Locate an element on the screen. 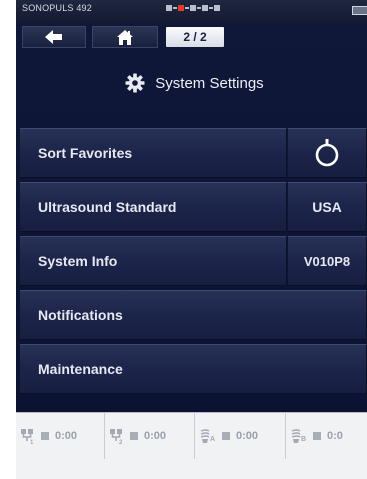 This screenshot has height=479, width=367. electrode-1-icon: 1 is located at coordinates (28, 436).